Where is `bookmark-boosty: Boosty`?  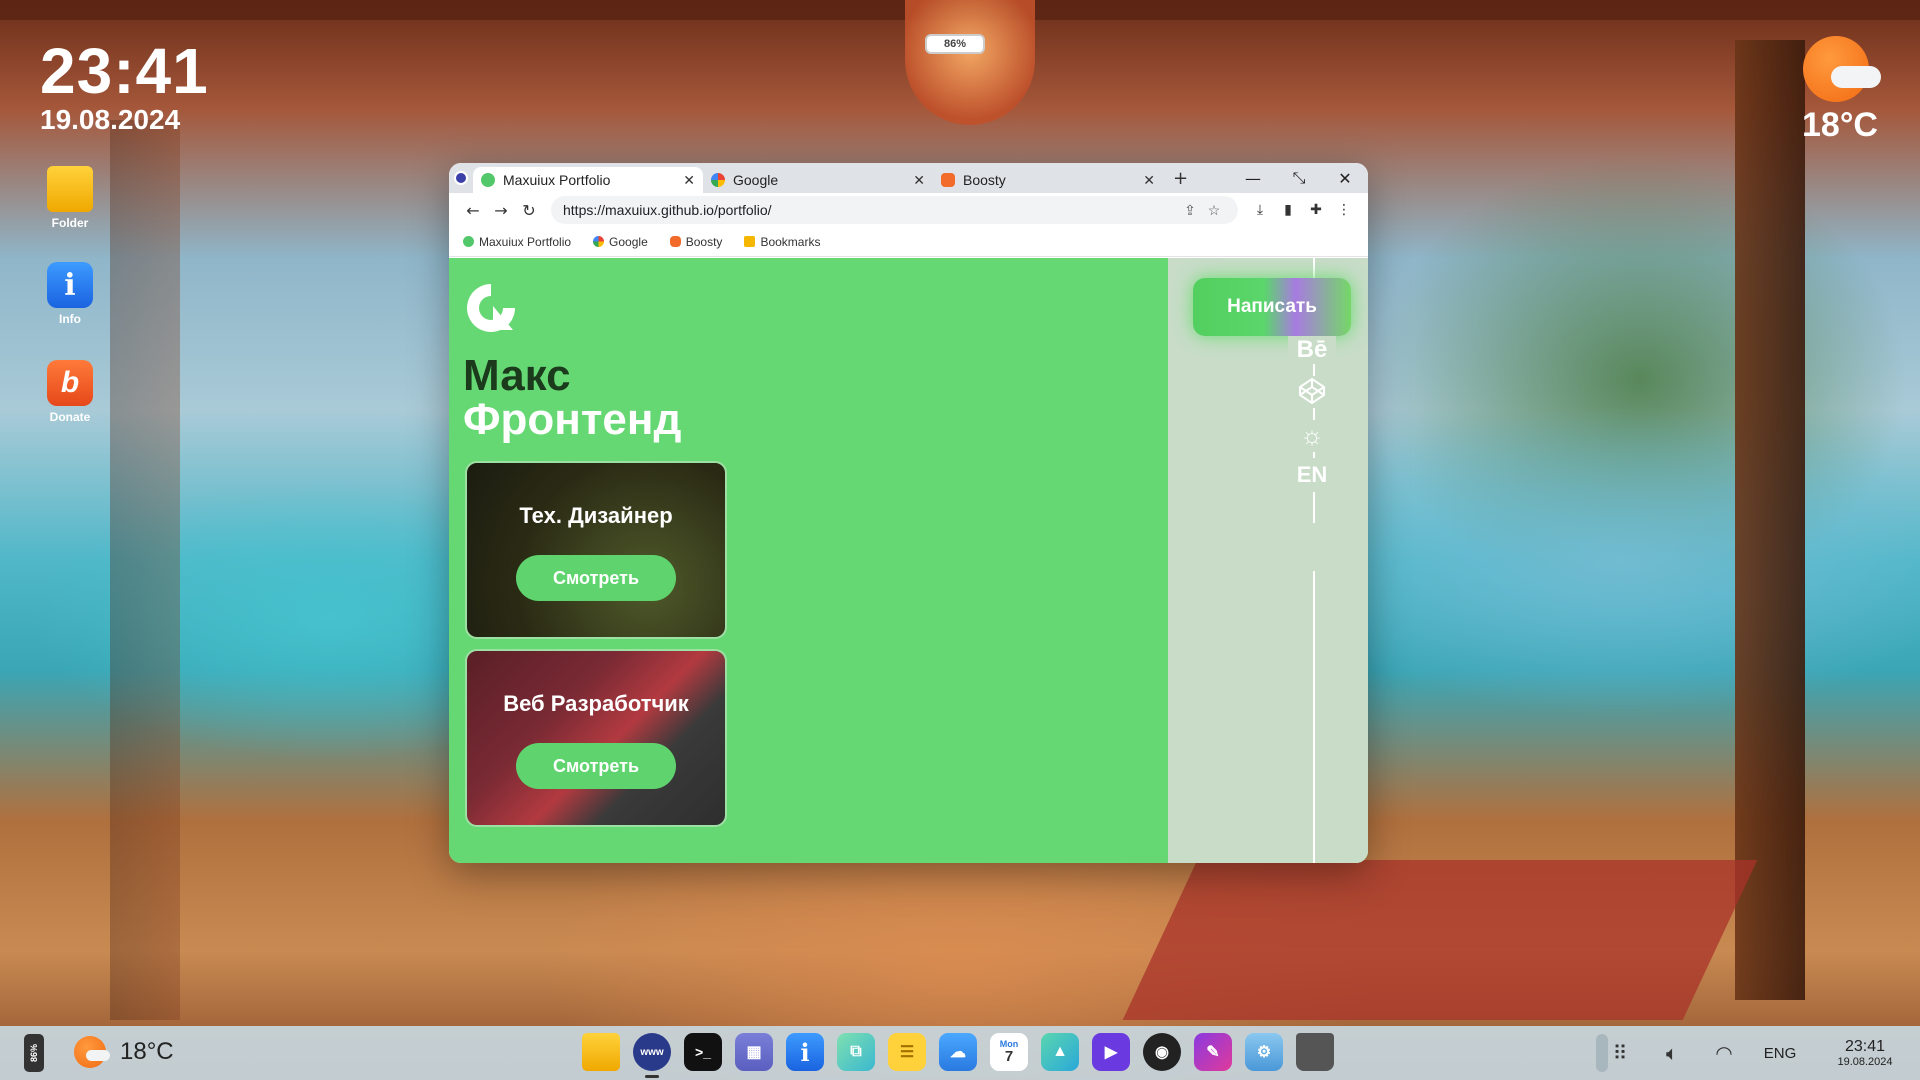 bookmark-boosty: Boosty is located at coordinates (695, 242).